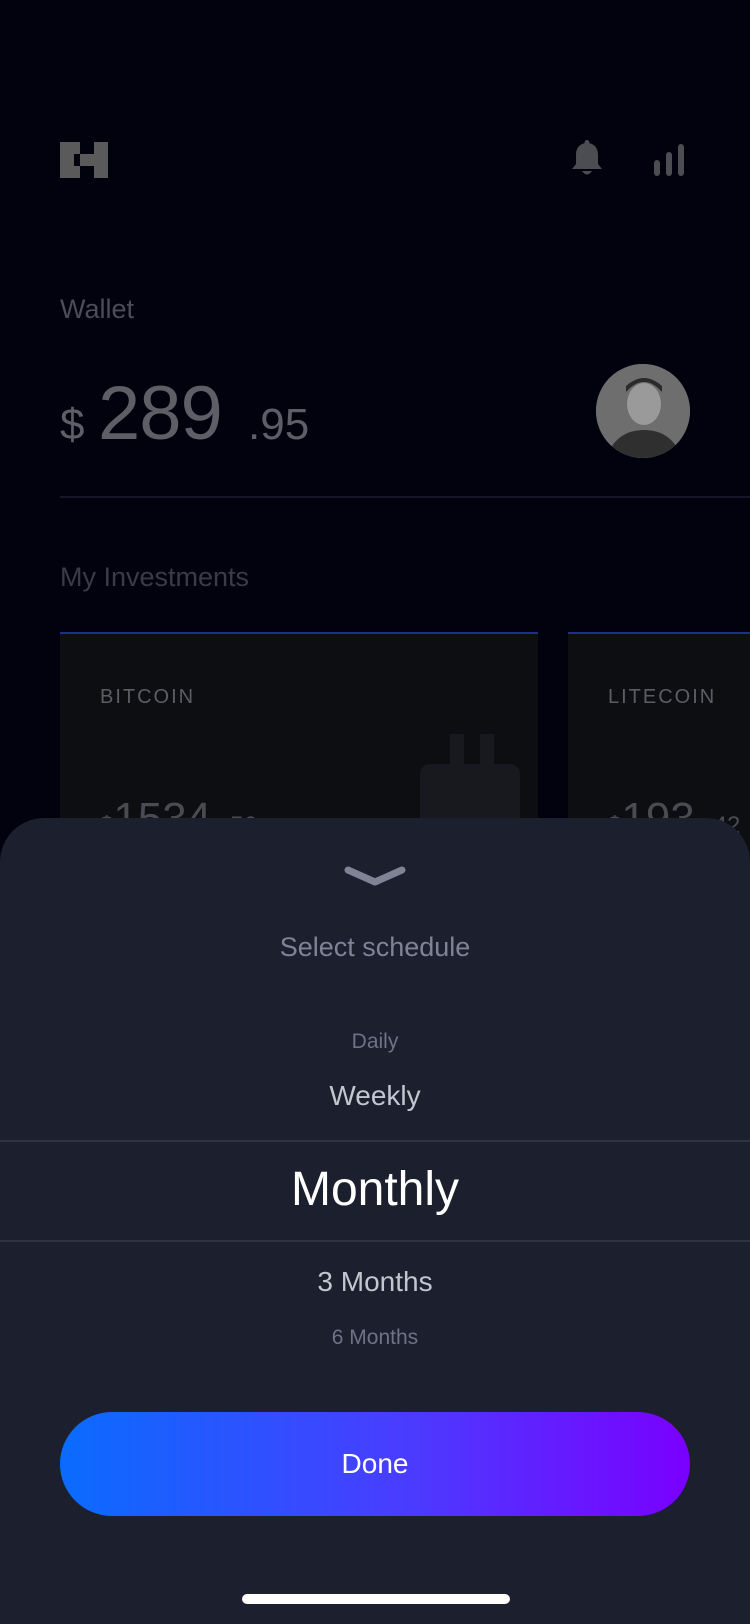 This screenshot has height=1624, width=750. I want to click on brand-logo-icon, so click(84, 160).